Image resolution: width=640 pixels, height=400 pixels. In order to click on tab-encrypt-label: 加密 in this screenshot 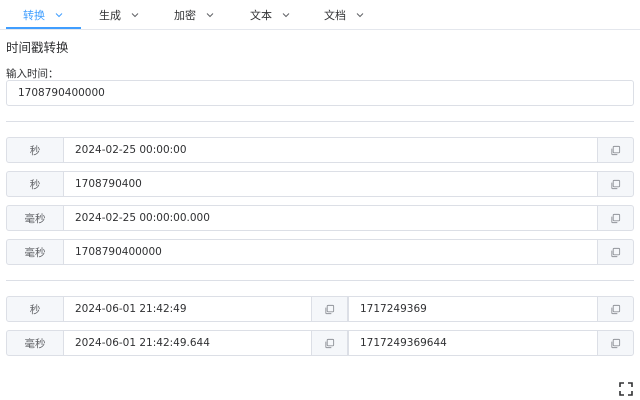, I will do `click(185, 15)`.